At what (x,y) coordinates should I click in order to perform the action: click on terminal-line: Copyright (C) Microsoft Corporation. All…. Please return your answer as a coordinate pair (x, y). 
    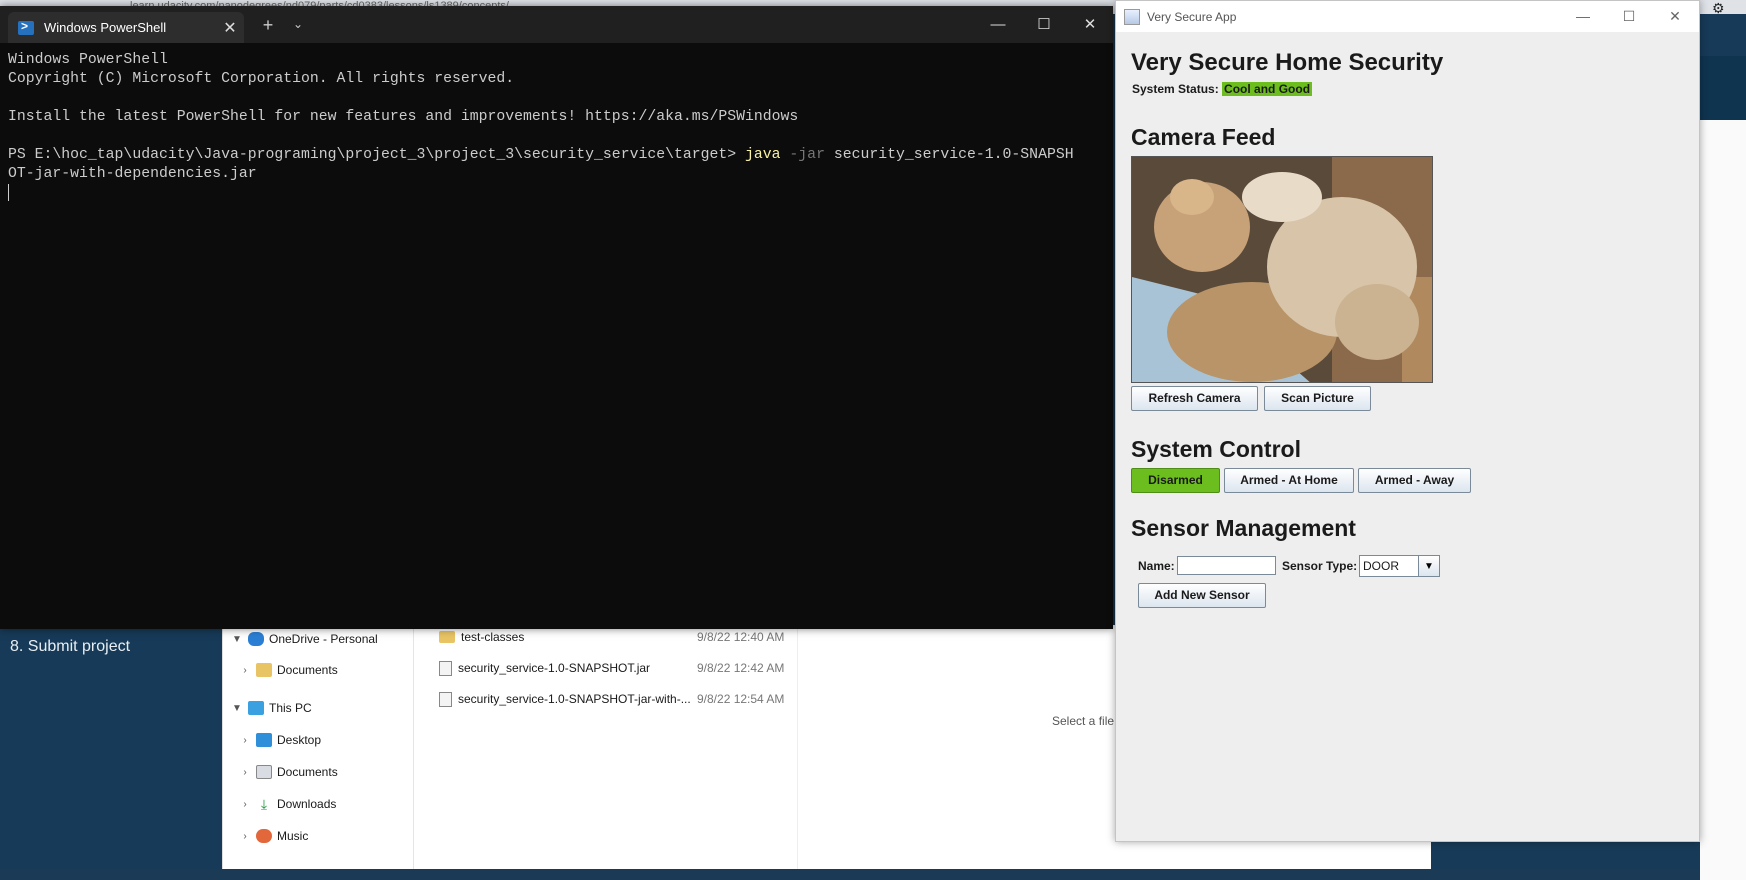
    Looking at the image, I should click on (261, 79).